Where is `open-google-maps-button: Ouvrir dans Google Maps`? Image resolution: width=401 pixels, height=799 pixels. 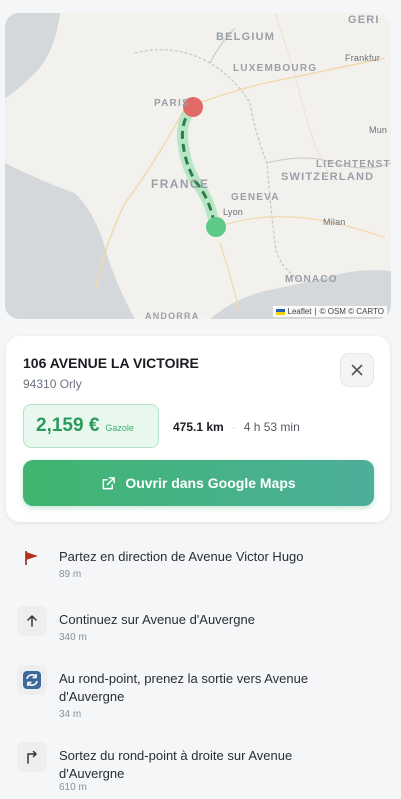
open-google-maps-button: Ouvrir dans Google Maps is located at coordinates (198, 483).